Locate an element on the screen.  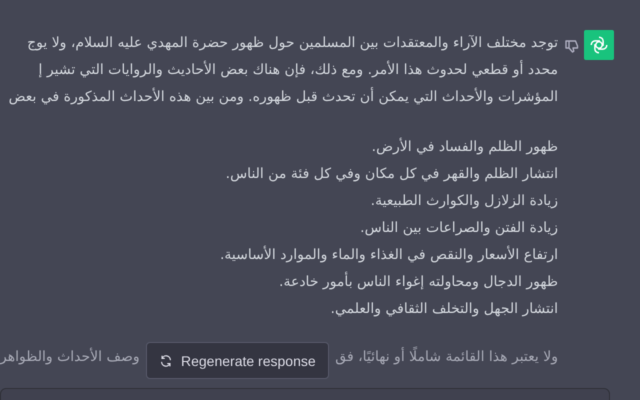
list-item: انتشار الظلم والقهر في كل مكان وفي كل فئة من الناس. is located at coordinates (391, 174).